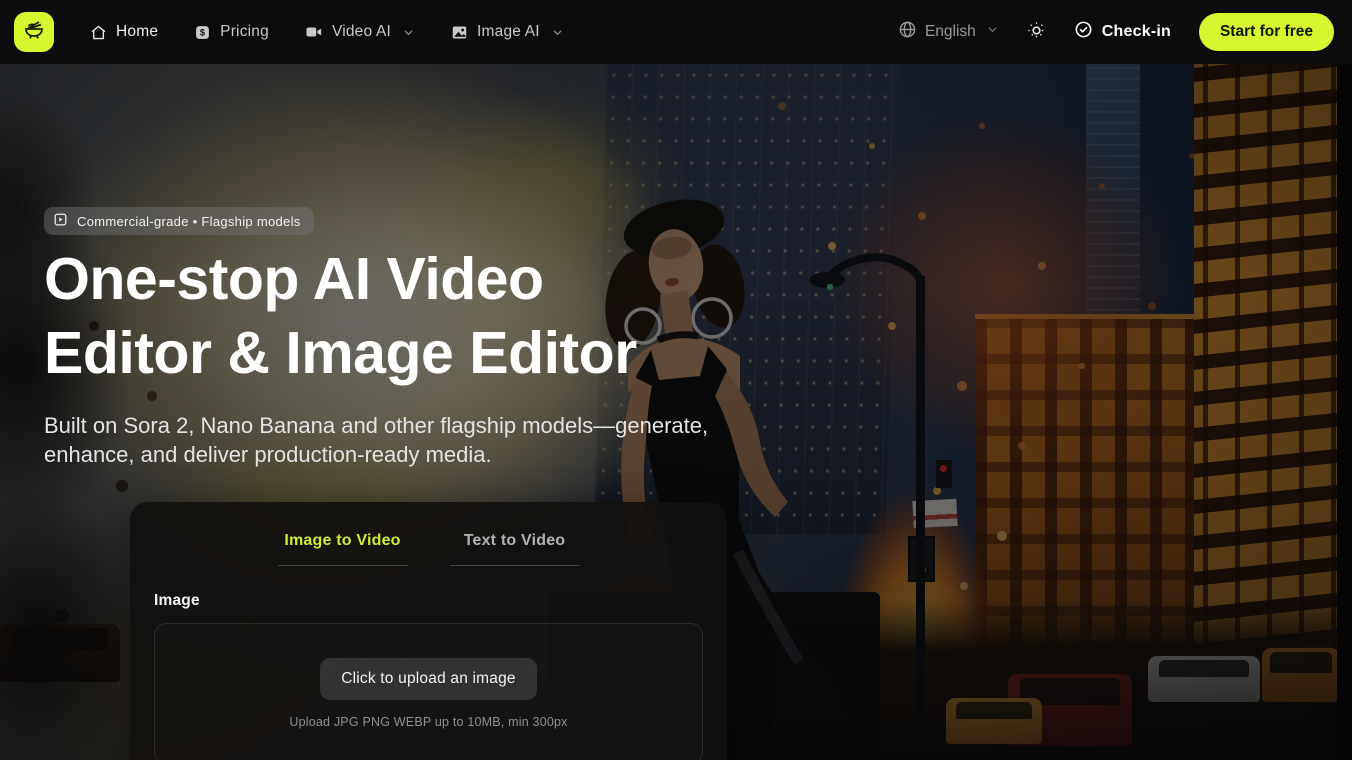 The width and height of the screenshot is (1352, 760). Describe the element at coordinates (60, 221) in the screenshot. I see `play-square-icon` at that location.